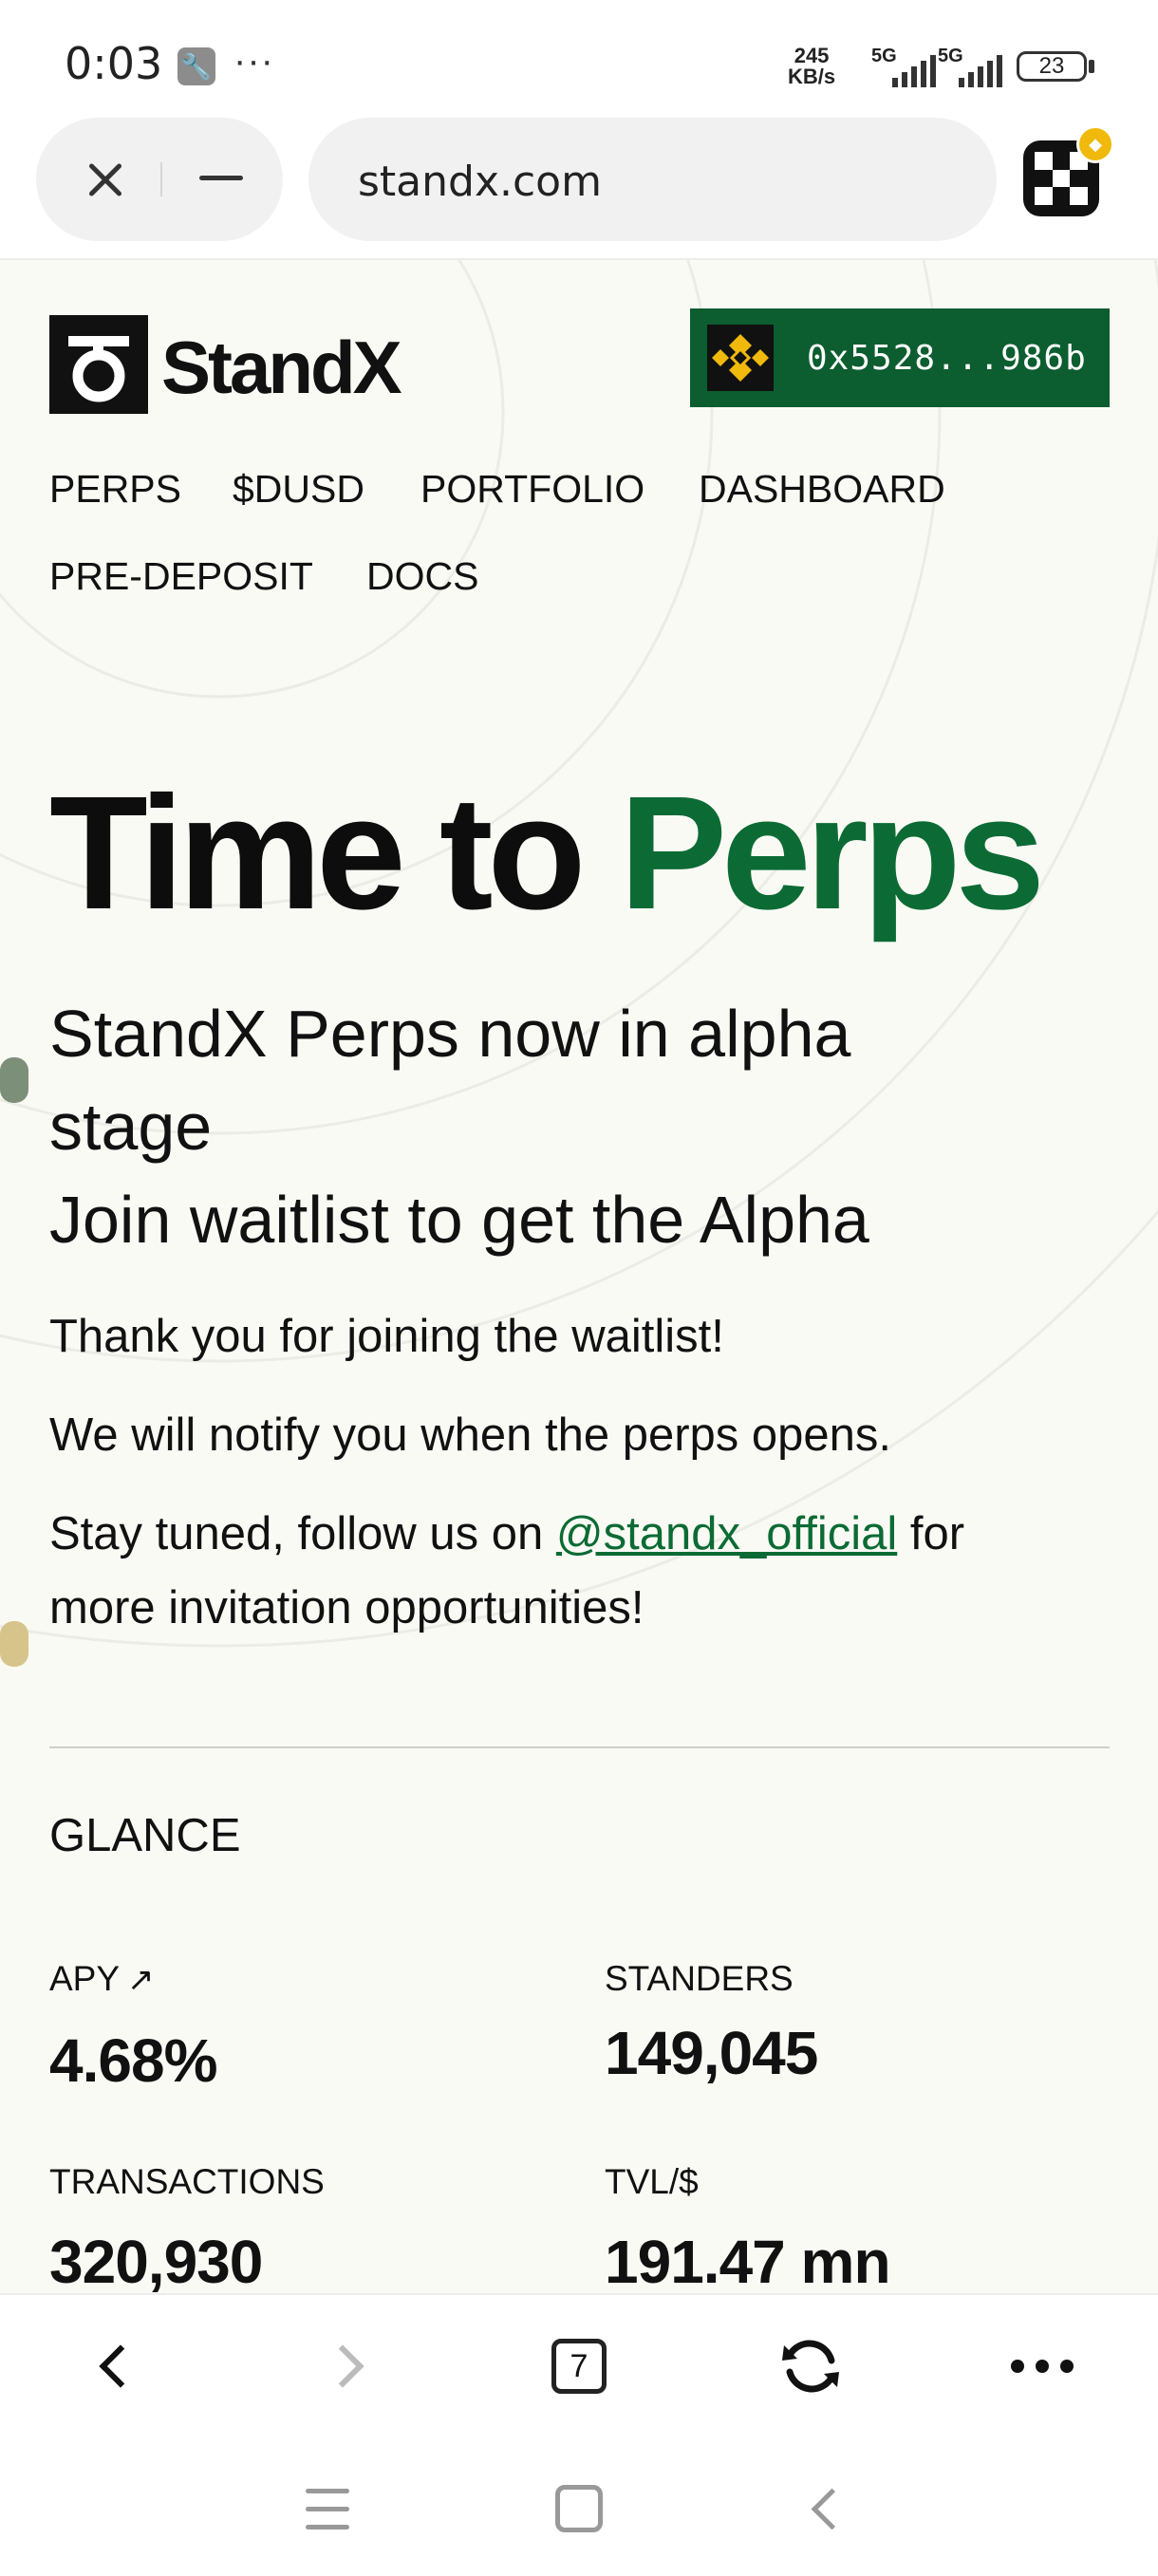 Image resolution: width=1158 pixels, height=2576 pixels. Describe the element at coordinates (971, 66) in the screenshot. I see `signal-icon-2: 5G` at that location.